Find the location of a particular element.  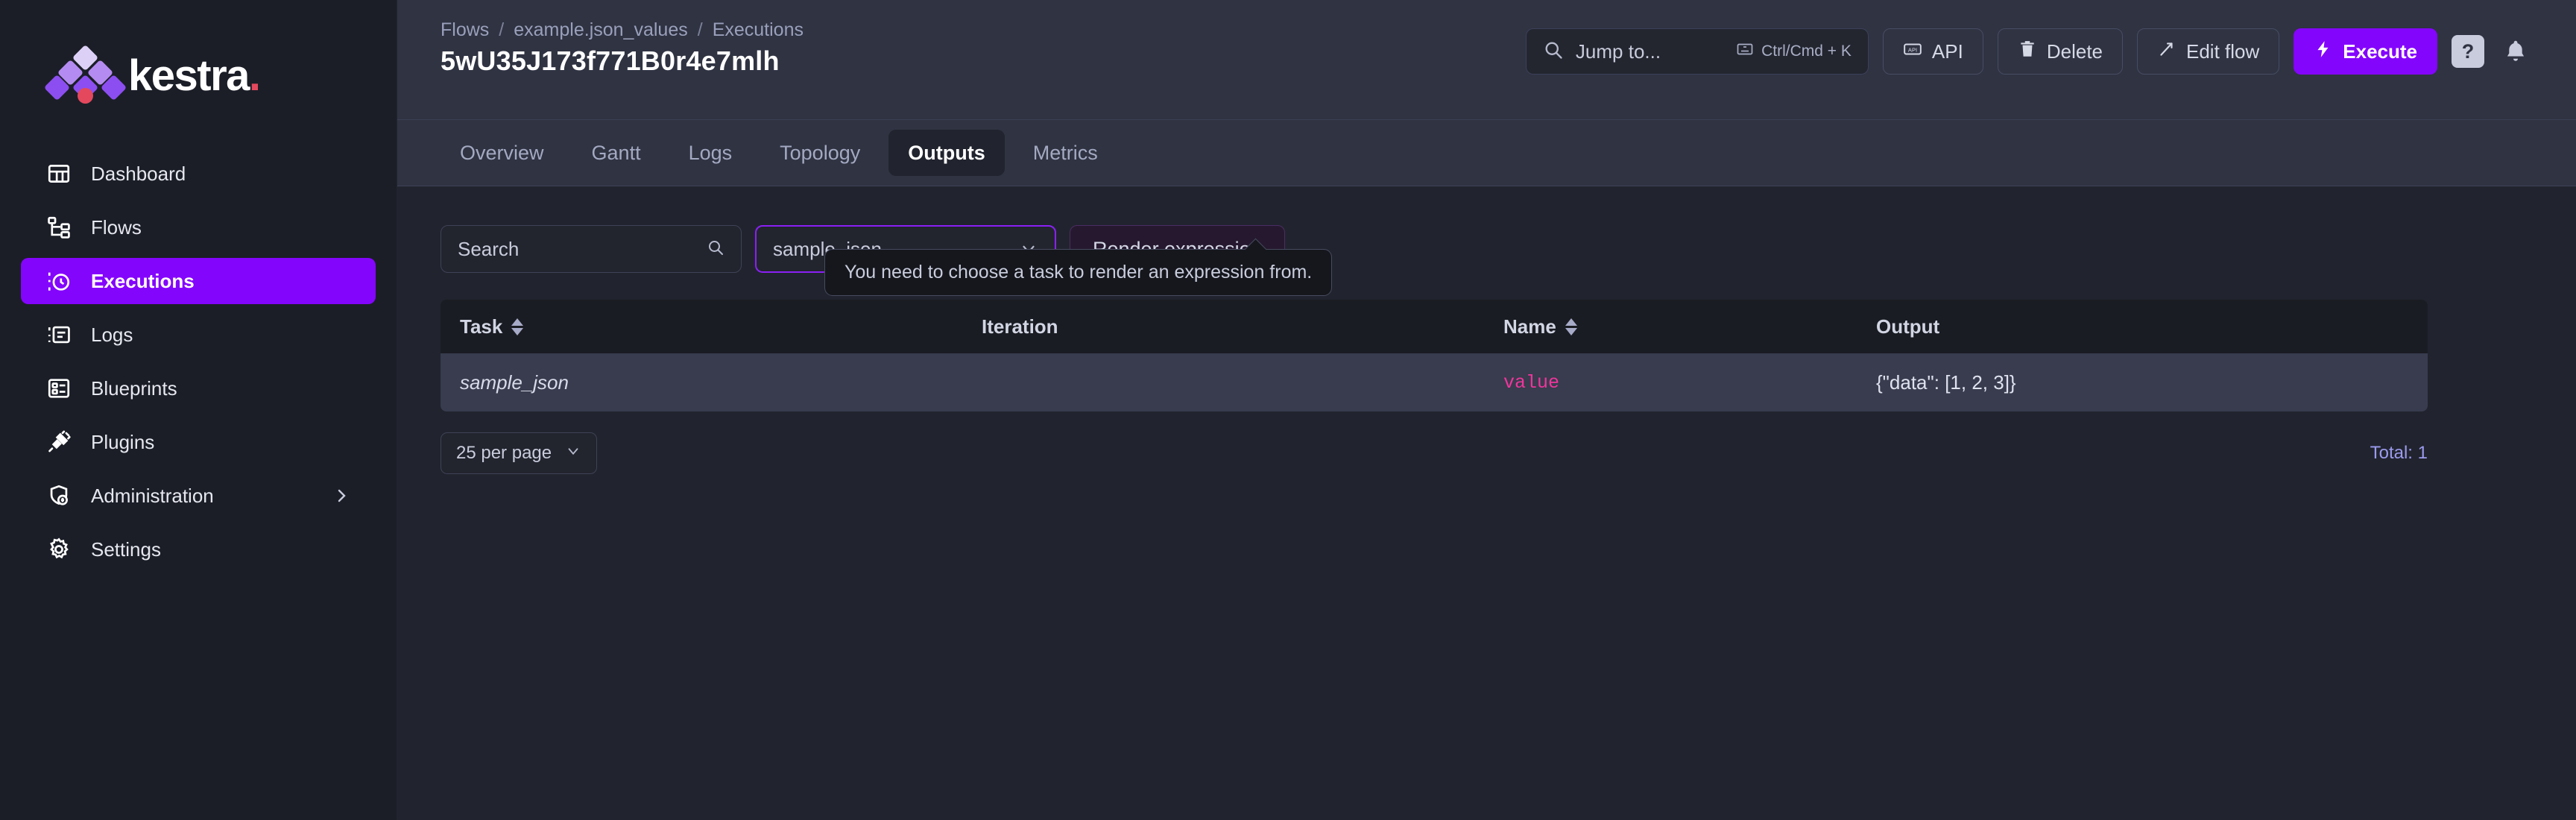

sidebar-item-label: Logs is located at coordinates (112, 335).